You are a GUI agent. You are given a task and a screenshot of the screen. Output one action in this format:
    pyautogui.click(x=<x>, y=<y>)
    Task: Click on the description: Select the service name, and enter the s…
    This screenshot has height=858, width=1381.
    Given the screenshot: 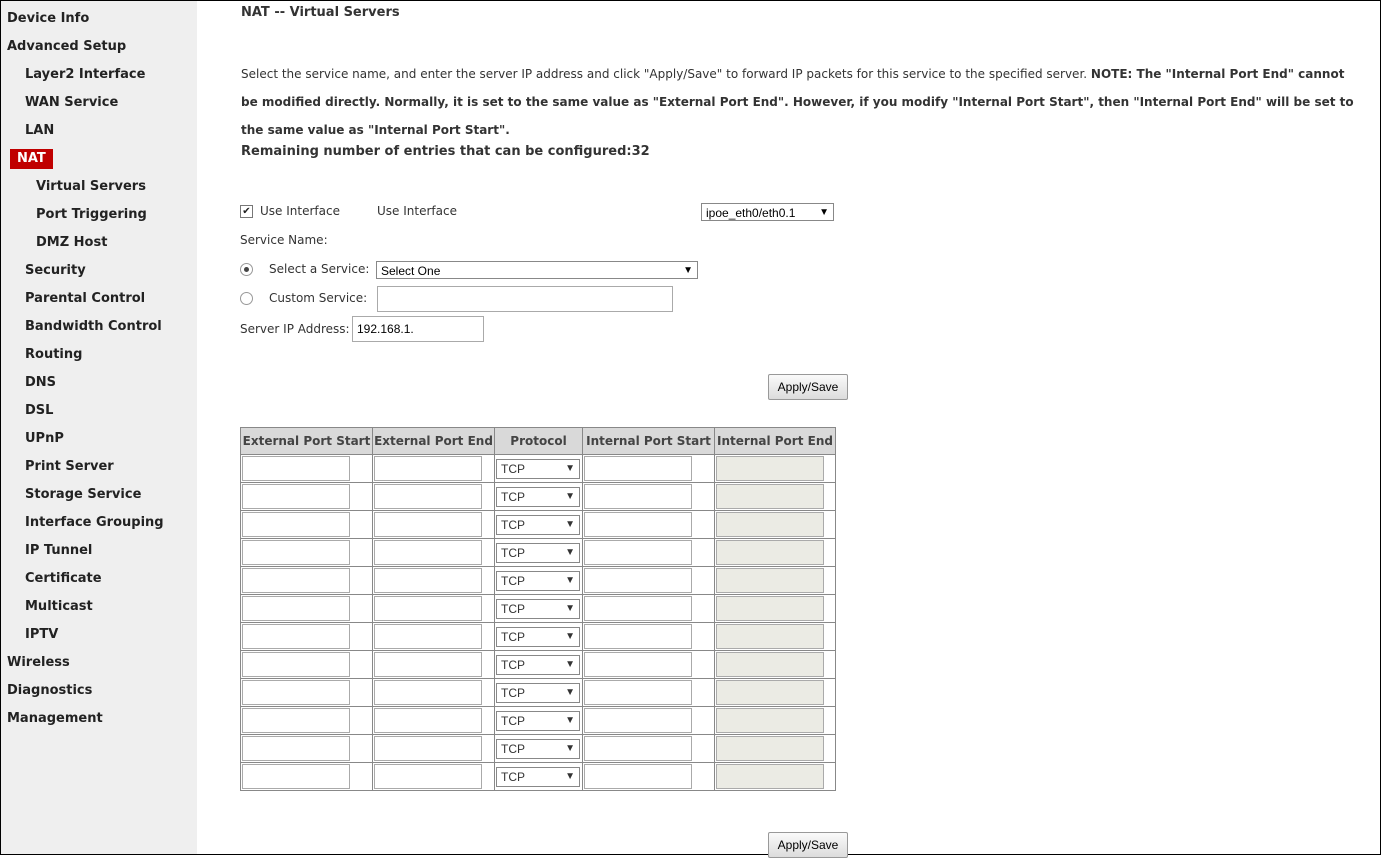 What is the action you would take?
    pyautogui.click(x=801, y=102)
    